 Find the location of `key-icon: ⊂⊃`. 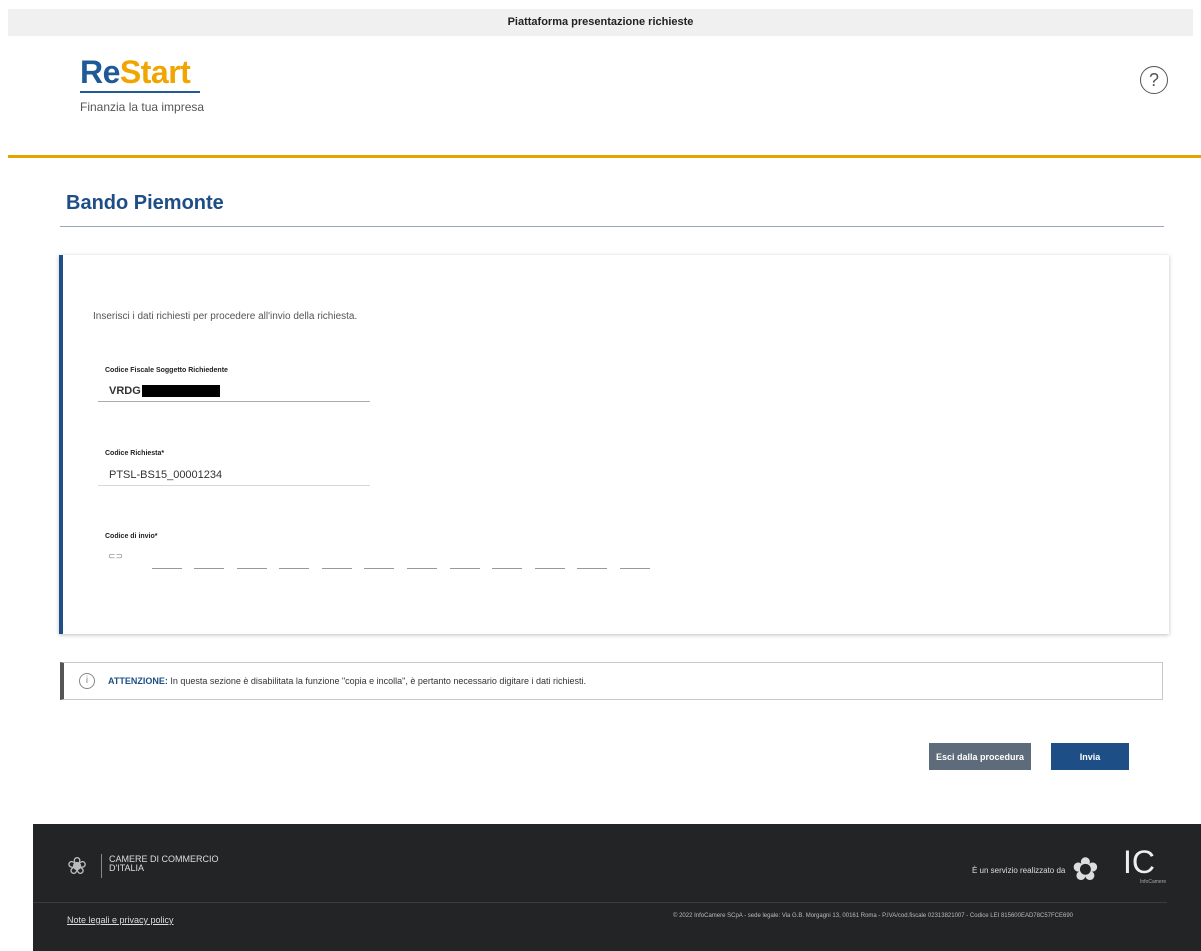

key-icon: ⊂⊃ is located at coordinates (116, 556).